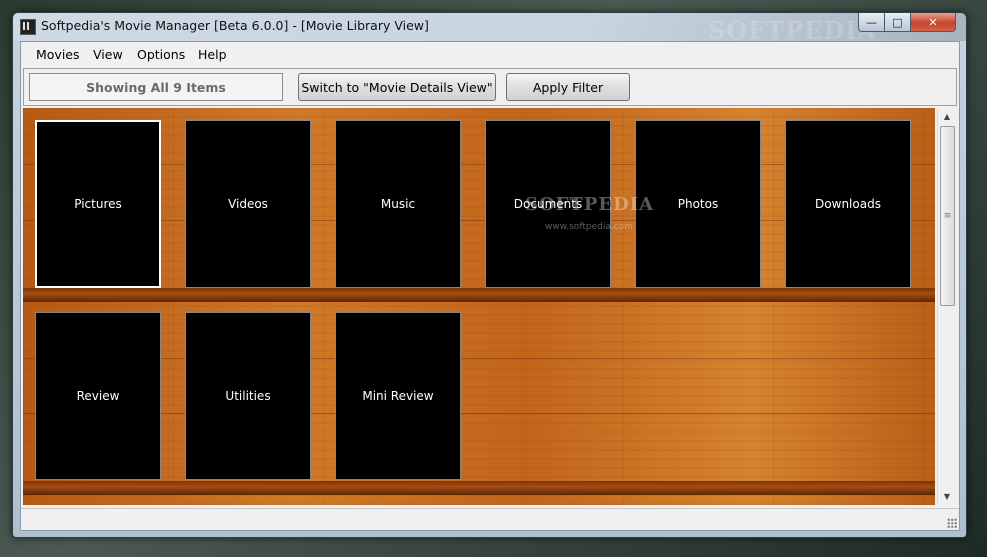  Describe the element at coordinates (490, 54) in the screenshot. I see `menu-bar: Movies View Options Help` at that location.